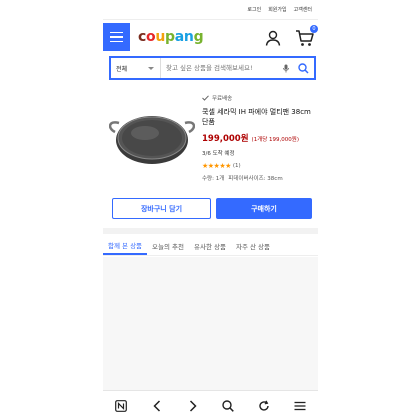 This screenshot has height=420, width=420. Describe the element at coordinates (225, 139) in the screenshot. I see `product-price: 199,000원` at that location.